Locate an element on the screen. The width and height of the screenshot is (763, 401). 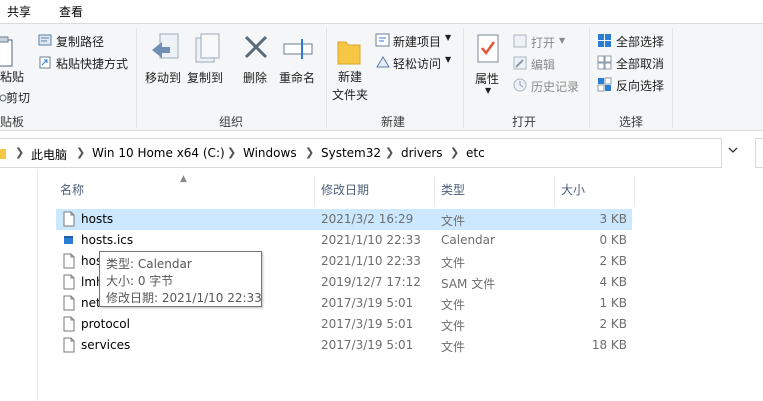
file-size: 3 KB is located at coordinates (613, 219).